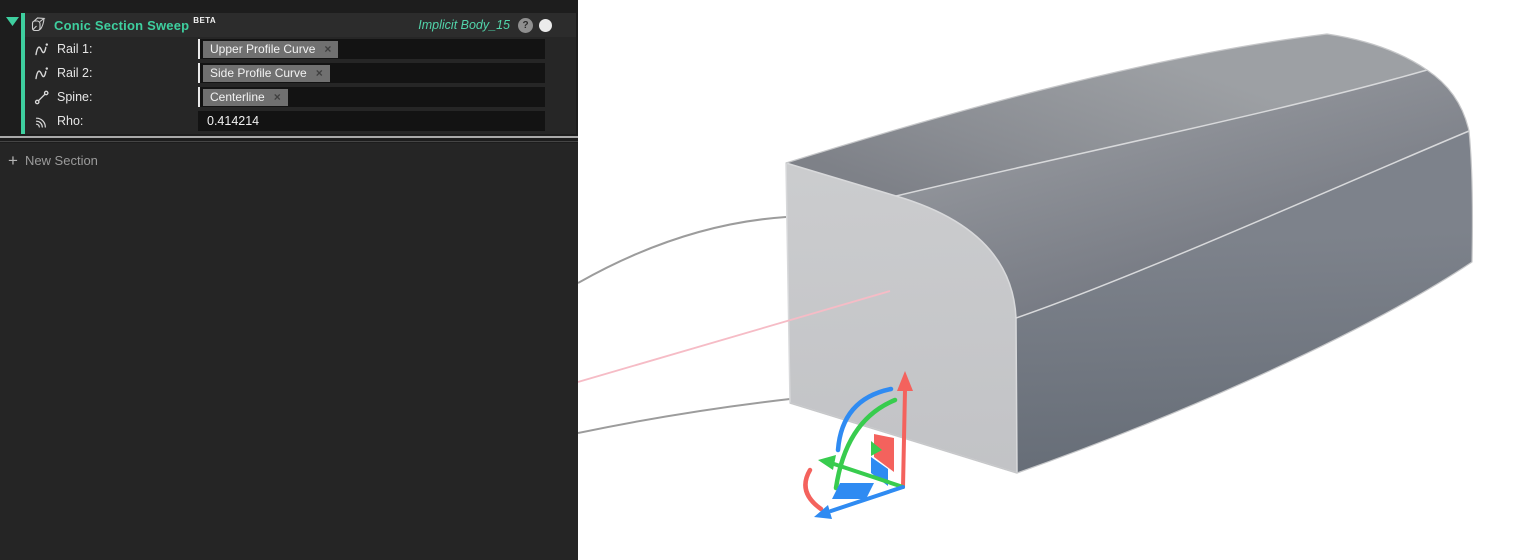  What do you see at coordinates (38, 25) in the screenshot?
I see `conic-sweep-icon` at bounding box center [38, 25].